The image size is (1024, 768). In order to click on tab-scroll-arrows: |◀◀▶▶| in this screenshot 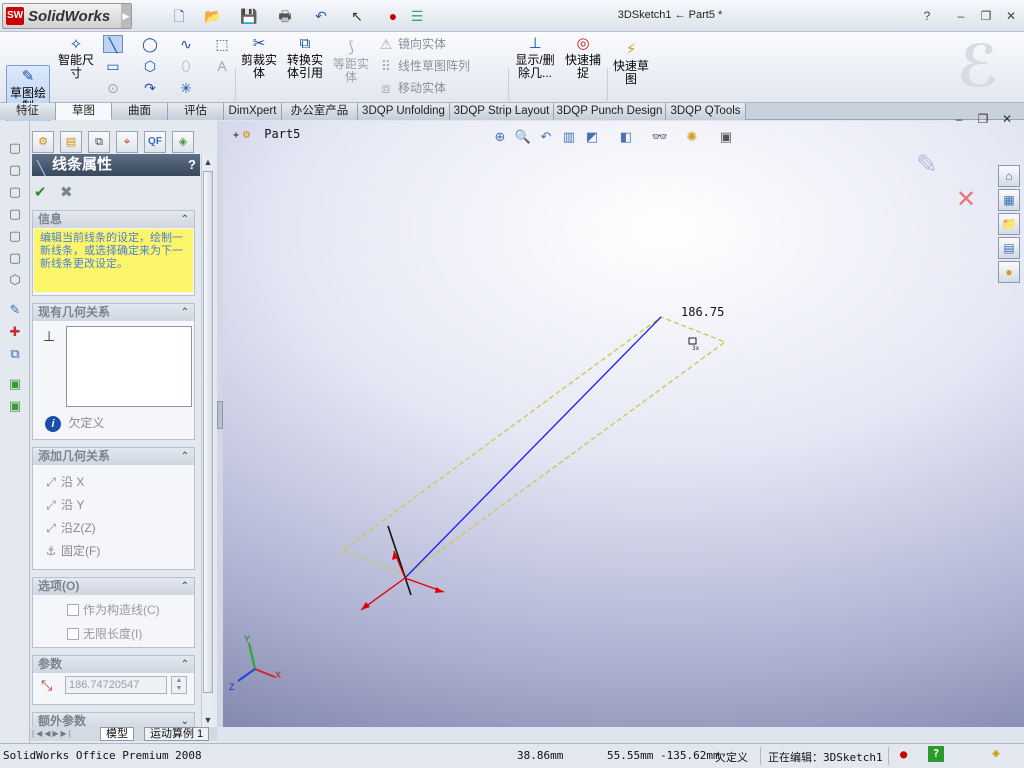, I will do `click(65, 734)`.